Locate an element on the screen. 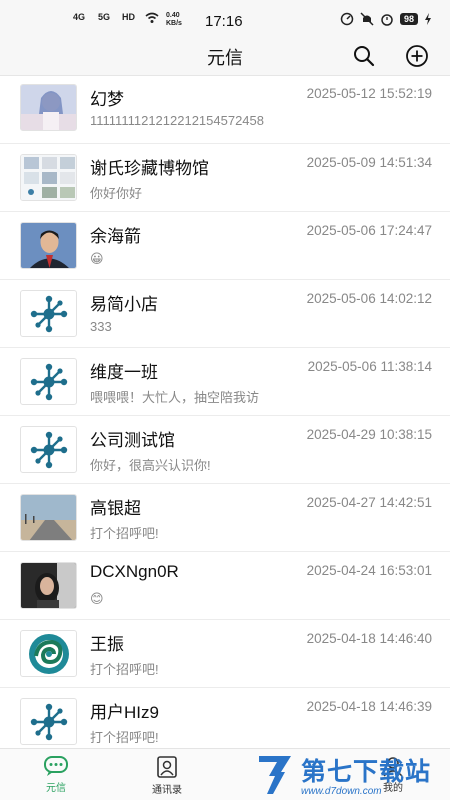 The width and height of the screenshot is (450, 800). message-time: 2025-05-06 14:02:12 is located at coordinates (369, 298).